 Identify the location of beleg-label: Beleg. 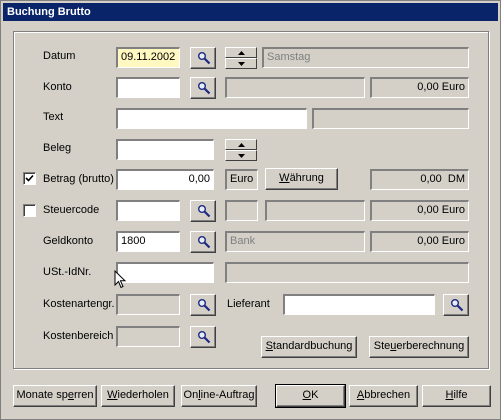
(57, 148).